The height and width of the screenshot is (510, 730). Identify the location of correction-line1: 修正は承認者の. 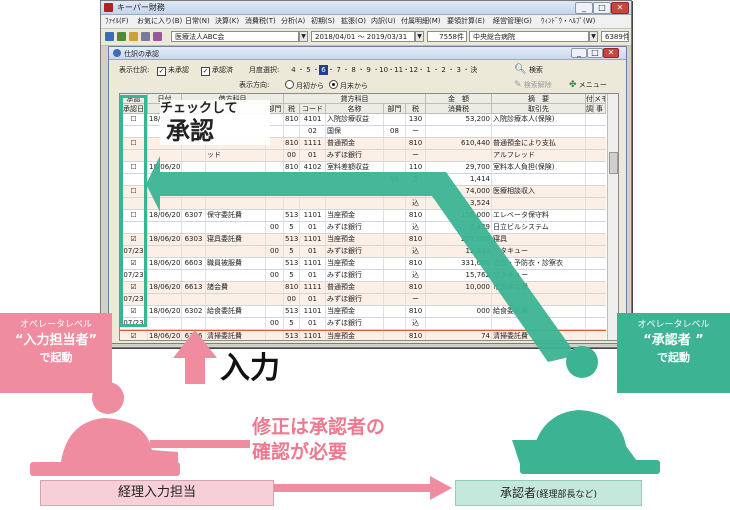
(319, 427).